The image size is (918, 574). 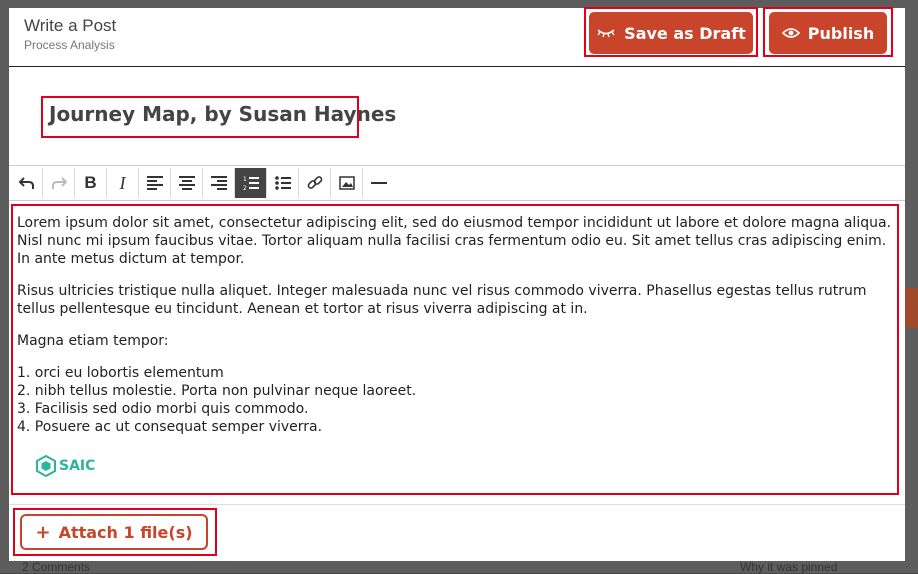 What do you see at coordinates (56, 567) in the screenshot?
I see `background-comments: 2 Comments` at bounding box center [56, 567].